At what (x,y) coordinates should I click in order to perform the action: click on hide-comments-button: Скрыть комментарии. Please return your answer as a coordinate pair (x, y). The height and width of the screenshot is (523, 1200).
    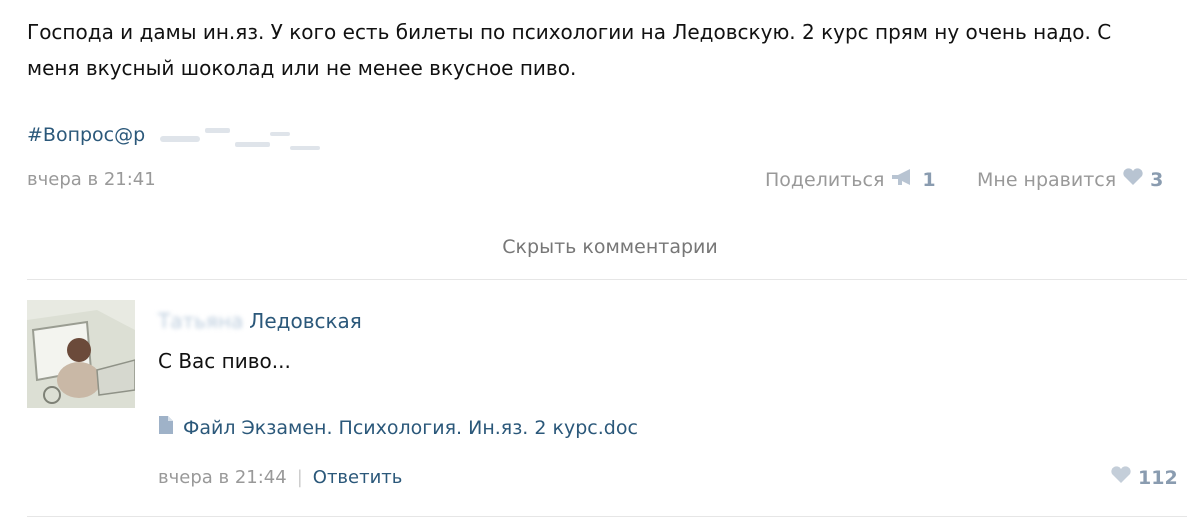
    Looking at the image, I should click on (600, 247).